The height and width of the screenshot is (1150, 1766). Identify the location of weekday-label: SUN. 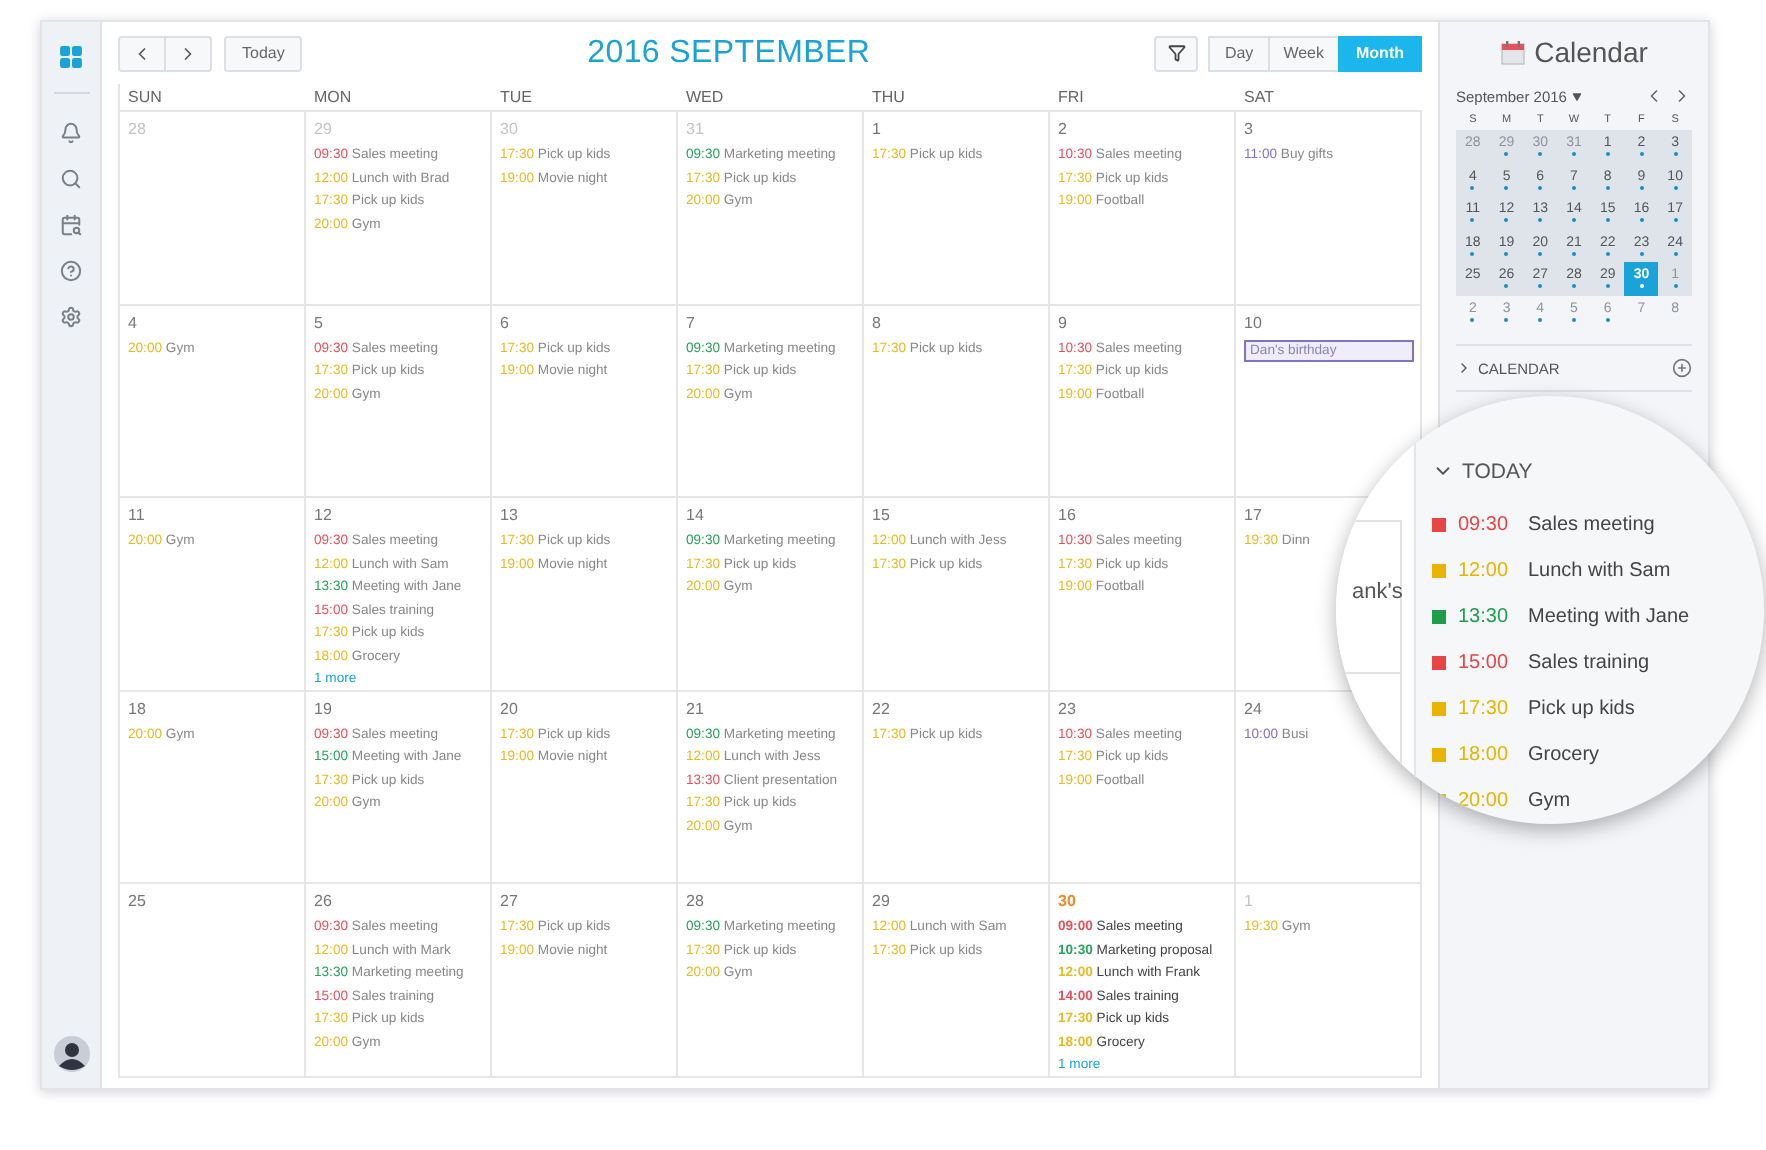
(145, 97).